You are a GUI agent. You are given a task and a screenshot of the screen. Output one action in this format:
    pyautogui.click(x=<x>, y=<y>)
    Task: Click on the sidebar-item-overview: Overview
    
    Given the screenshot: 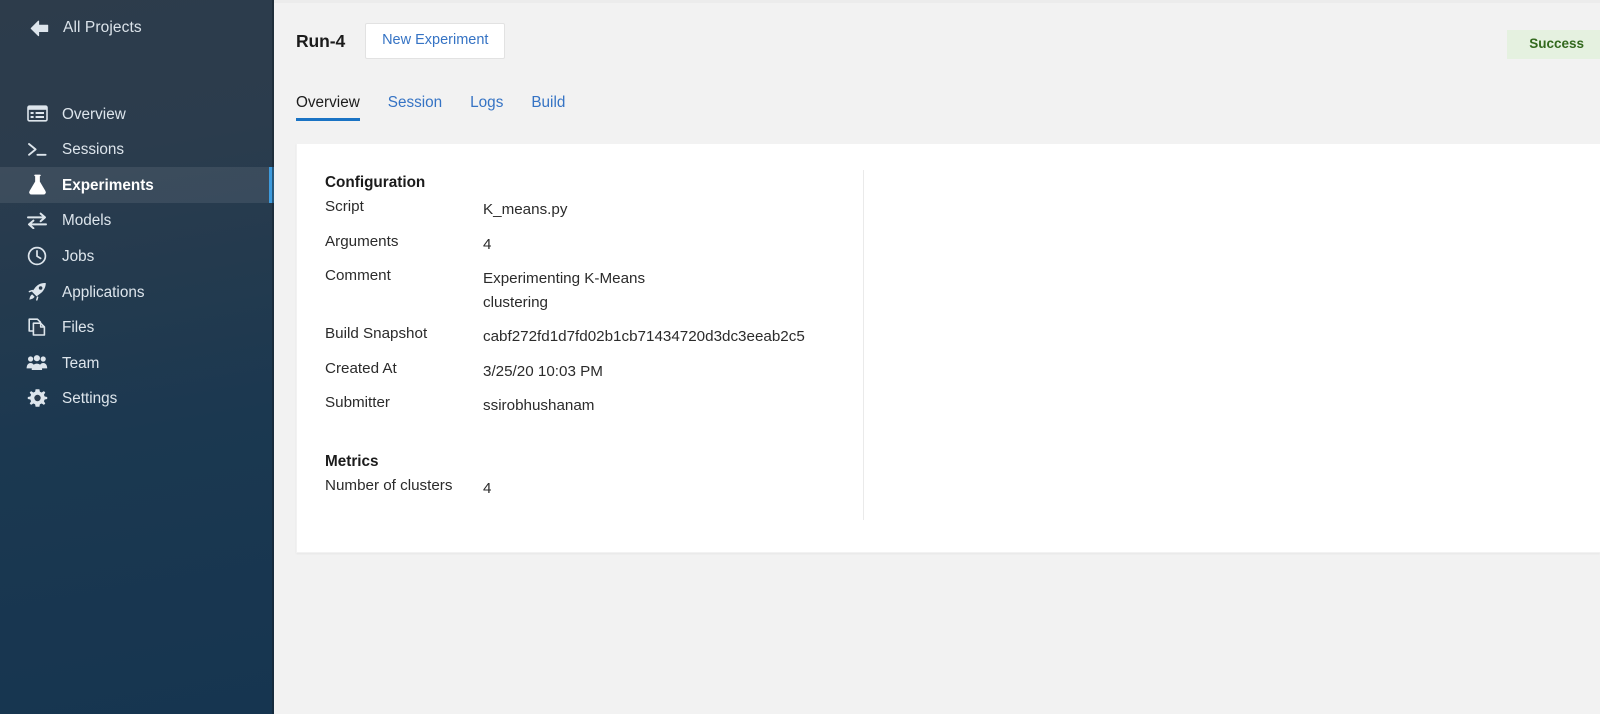 What is the action you would take?
    pyautogui.click(x=137, y=114)
    